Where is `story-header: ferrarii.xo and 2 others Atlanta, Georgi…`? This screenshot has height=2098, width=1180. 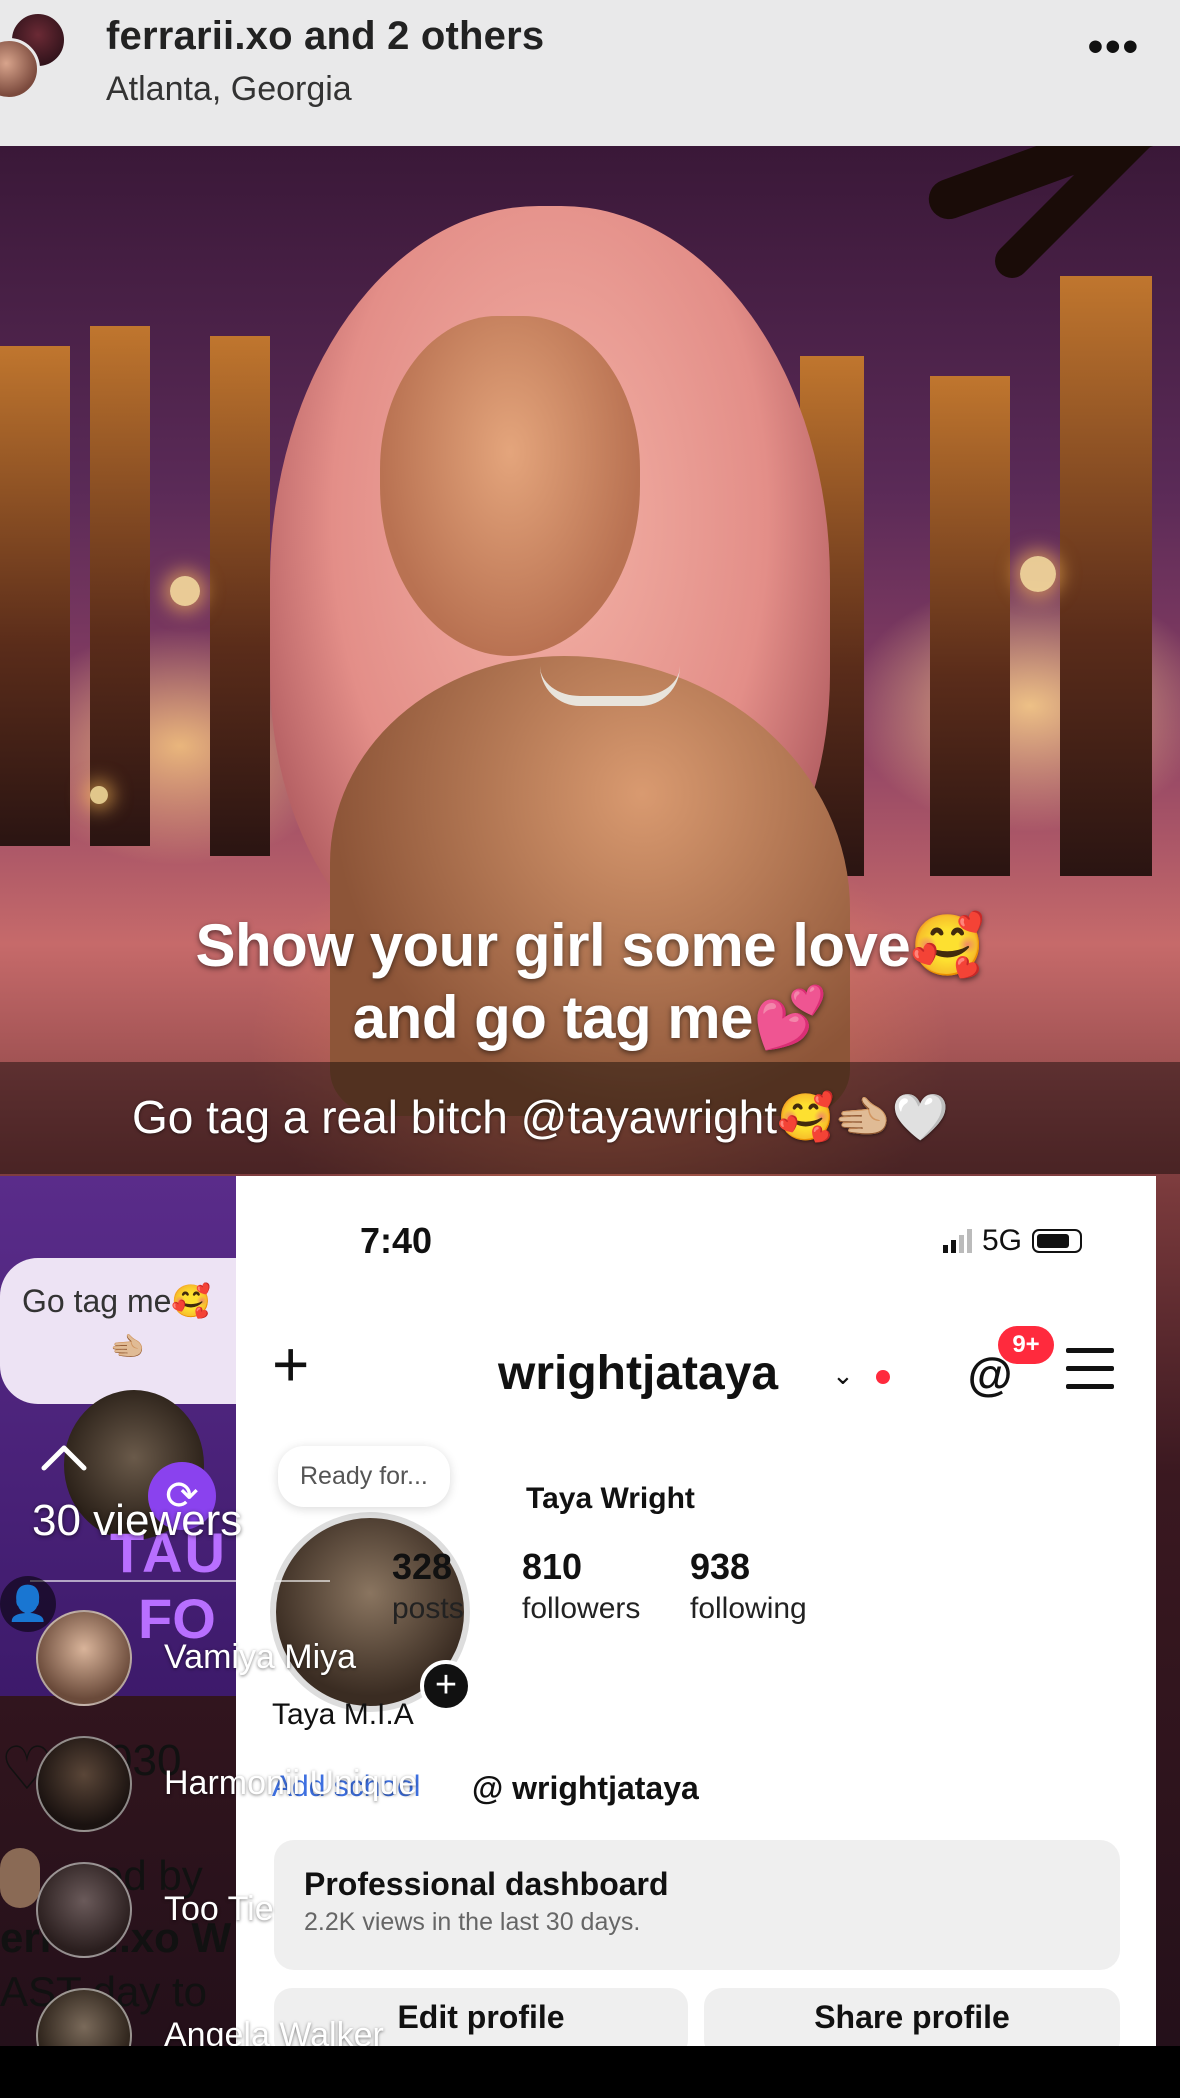 story-header: ferrarii.xo and 2 others Atlanta, Georgi… is located at coordinates (590, 73).